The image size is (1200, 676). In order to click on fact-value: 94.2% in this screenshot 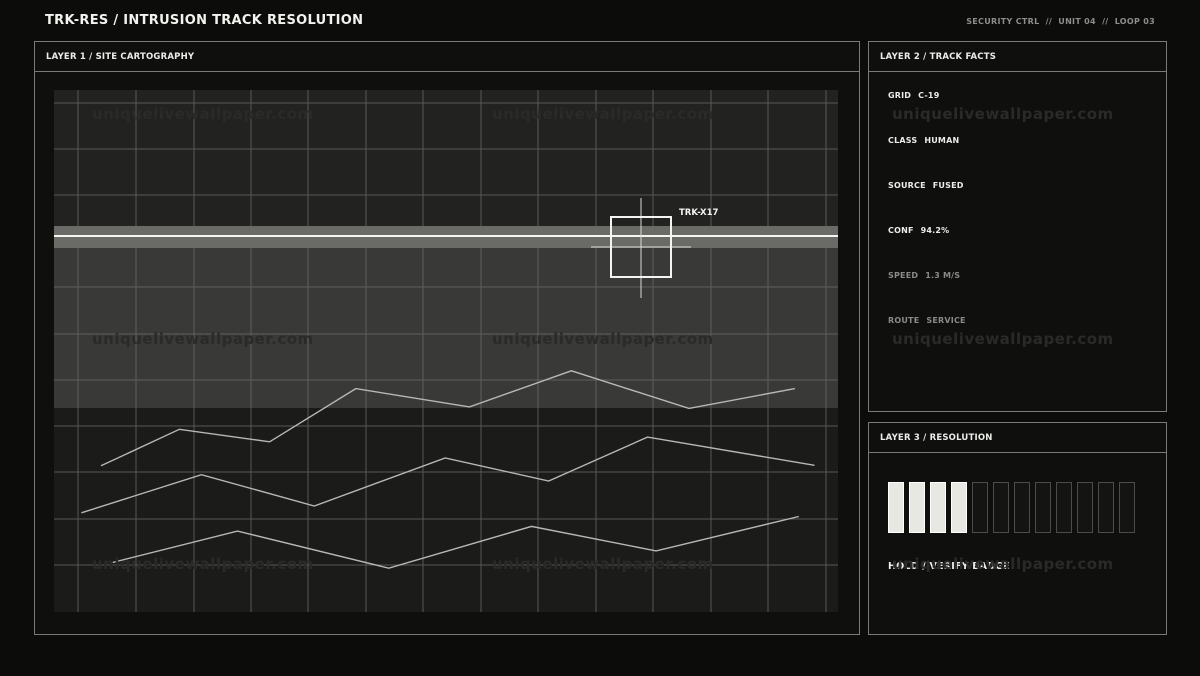, I will do `click(935, 230)`.